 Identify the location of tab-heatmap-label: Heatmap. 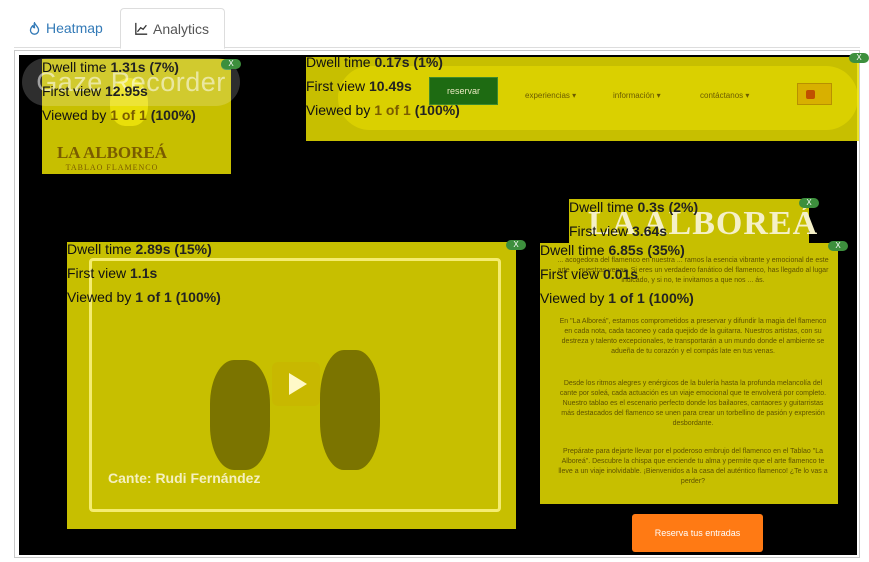
(74, 28).